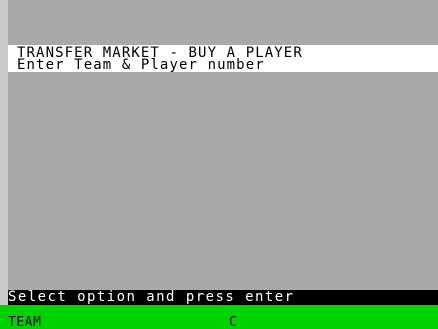 Image resolution: width=438 pixels, height=329 pixels. Describe the element at coordinates (151, 297) in the screenshot. I see `prompt-text: Select option and press enter` at that location.